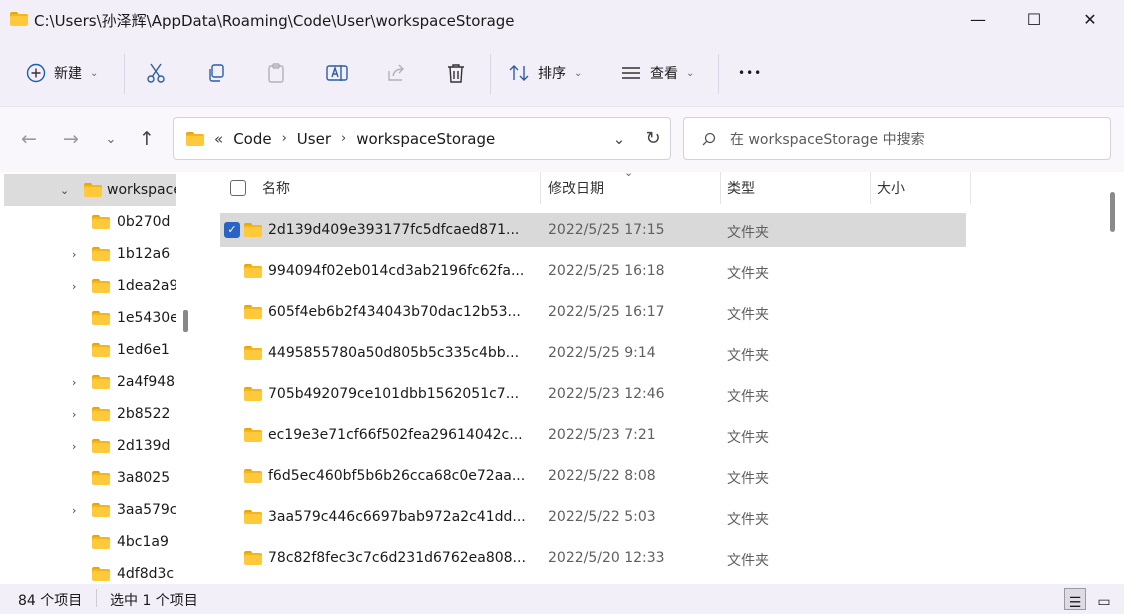  I want to click on back-button: ←, so click(29, 139).